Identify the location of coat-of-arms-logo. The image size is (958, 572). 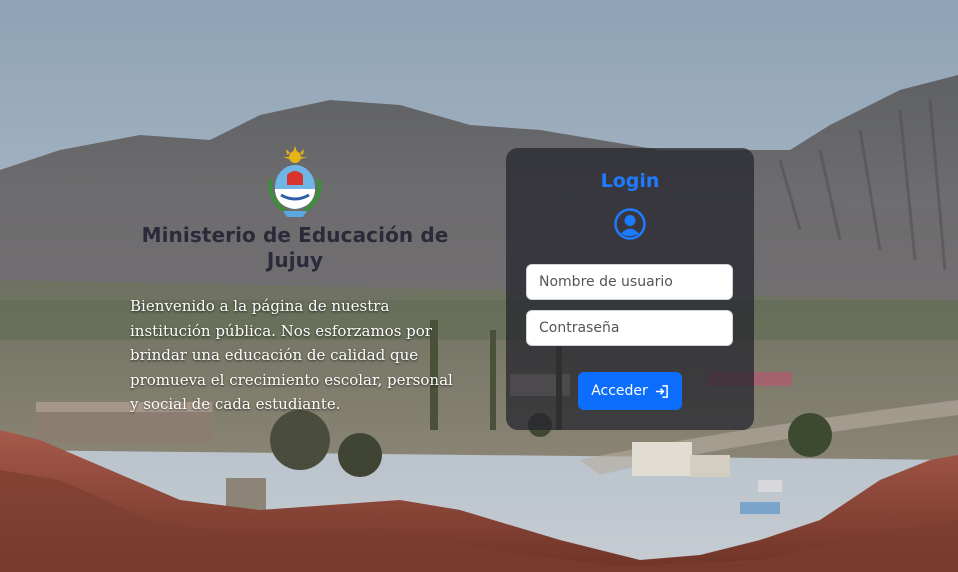
(295, 181).